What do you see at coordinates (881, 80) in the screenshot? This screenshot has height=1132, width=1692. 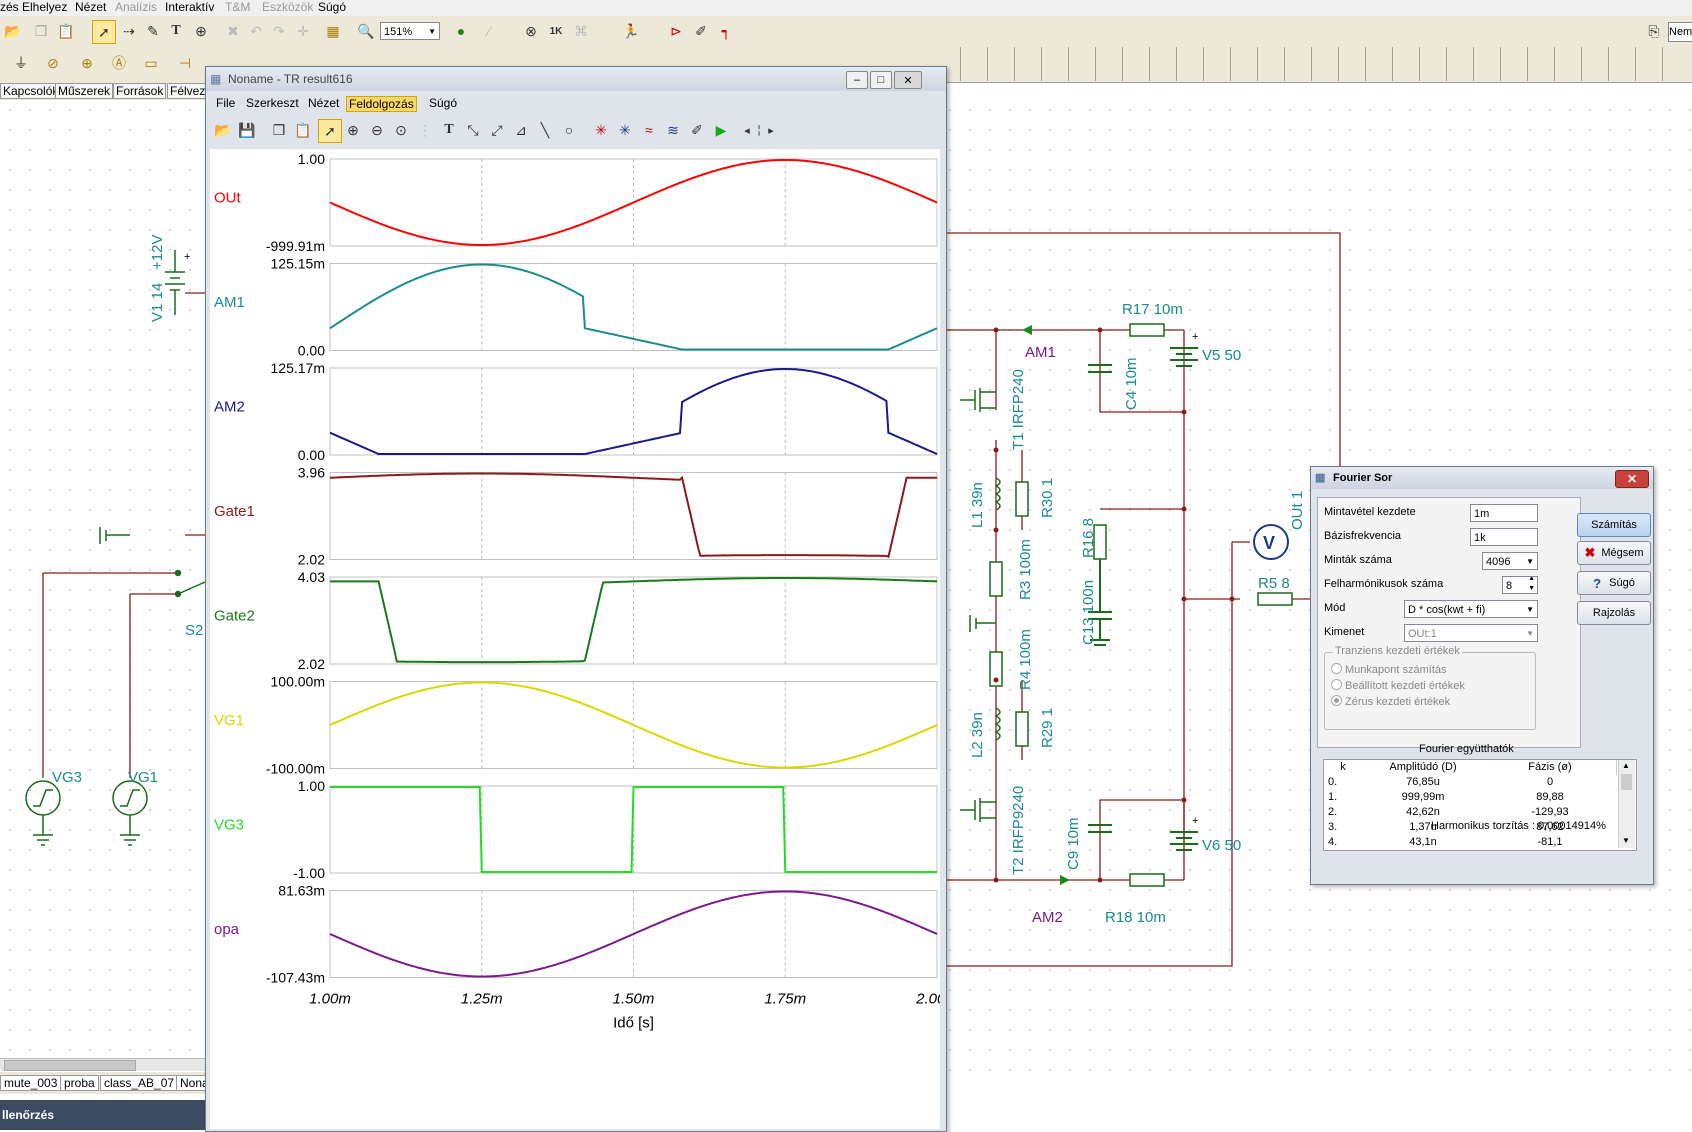 I see `maximize-button: □` at bounding box center [881, 80].